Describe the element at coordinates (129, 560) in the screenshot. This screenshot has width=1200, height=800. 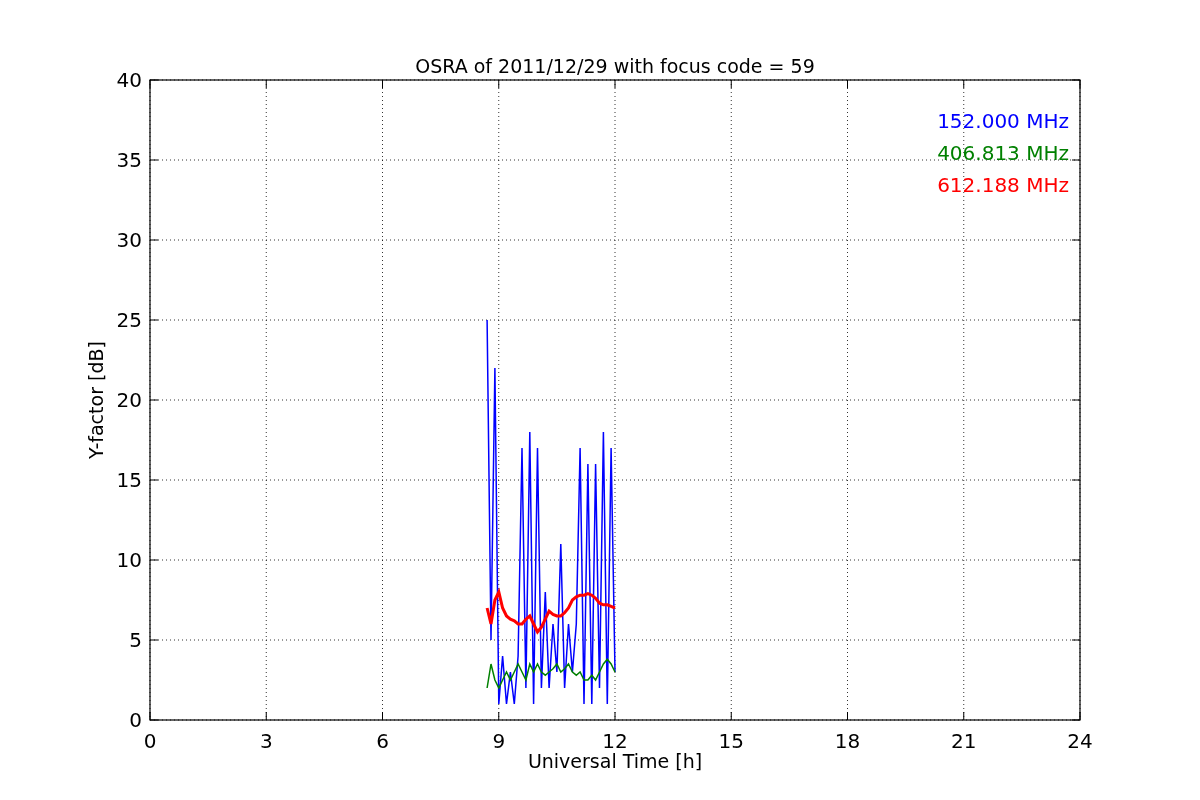
I see `tick-label: 10` at that location.